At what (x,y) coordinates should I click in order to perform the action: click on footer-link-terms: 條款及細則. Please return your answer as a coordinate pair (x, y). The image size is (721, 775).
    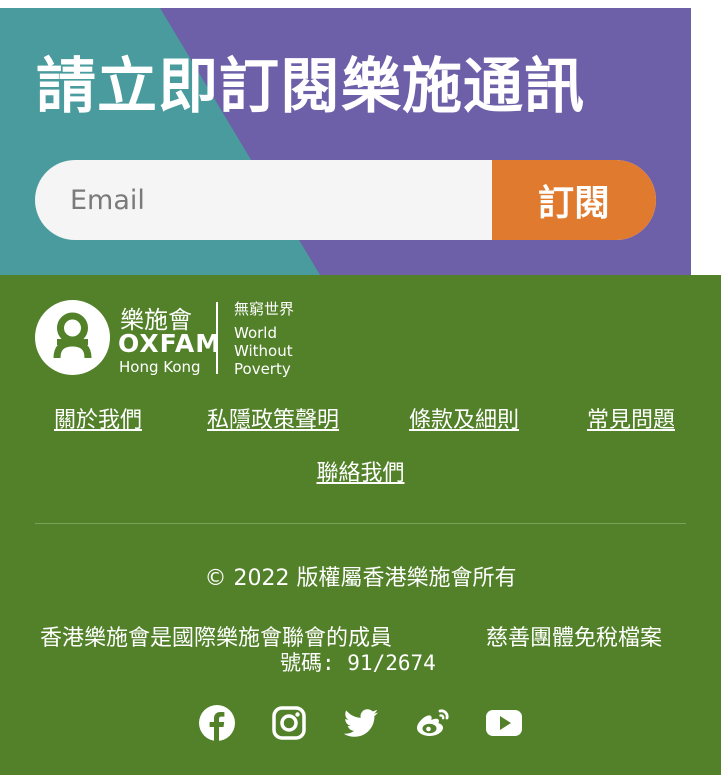
    Looking at the image, I should click on (464, 418).